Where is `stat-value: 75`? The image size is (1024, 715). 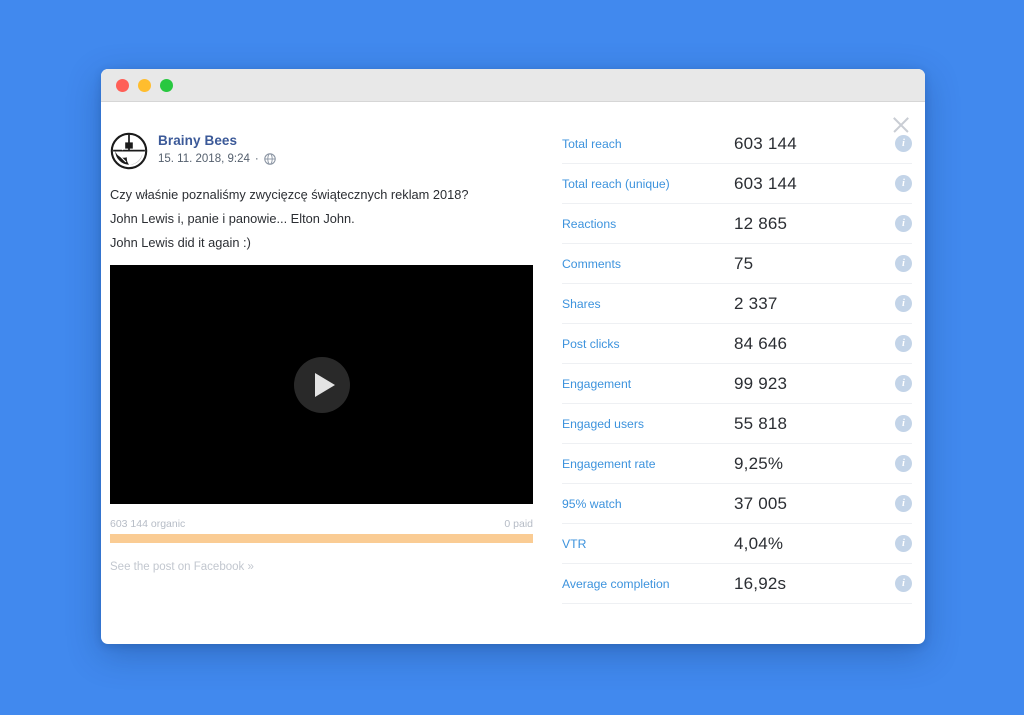
stat-value: 75 is located at coordinates (744, 263).